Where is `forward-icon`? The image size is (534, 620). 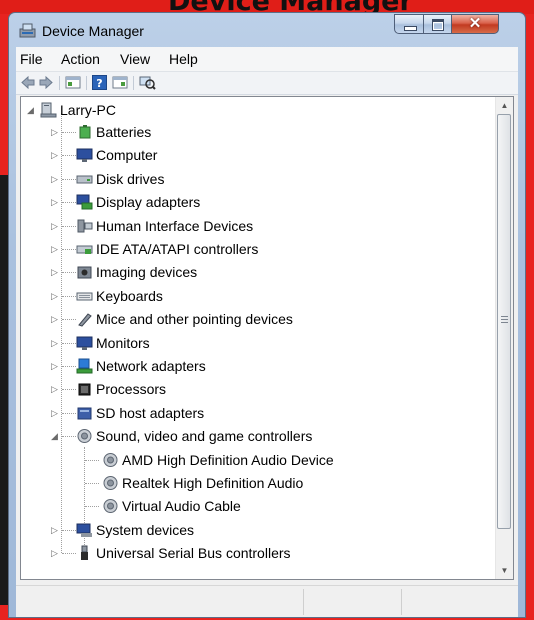
forward-icon is located at coordinates (46, 82).